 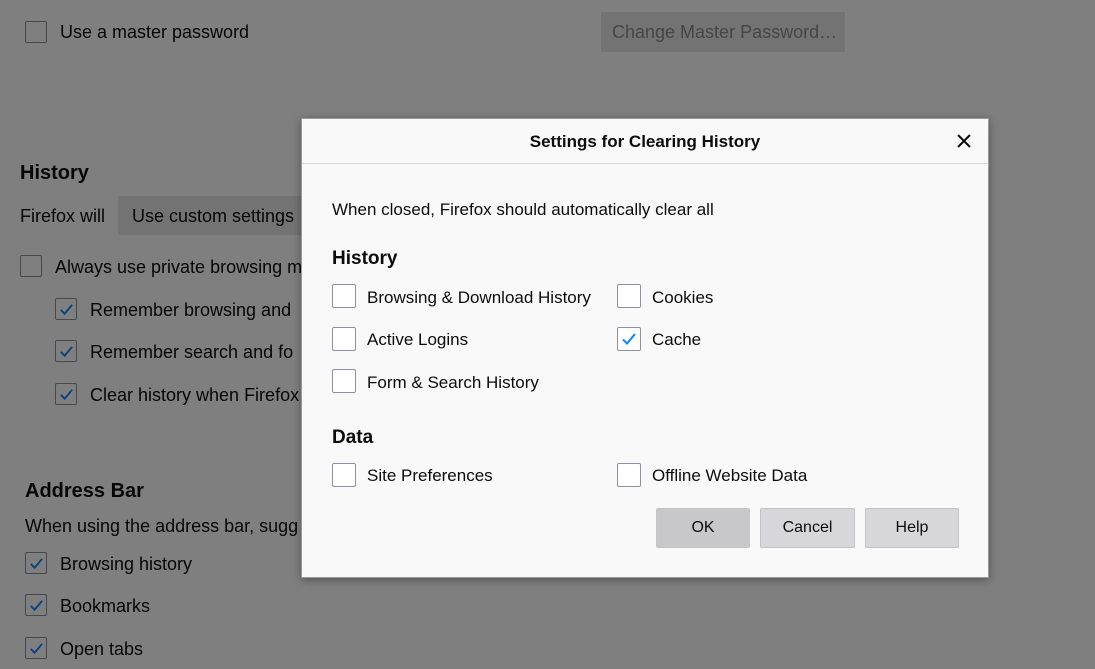 I want to click on close-icon, so click(x=964, y=141).